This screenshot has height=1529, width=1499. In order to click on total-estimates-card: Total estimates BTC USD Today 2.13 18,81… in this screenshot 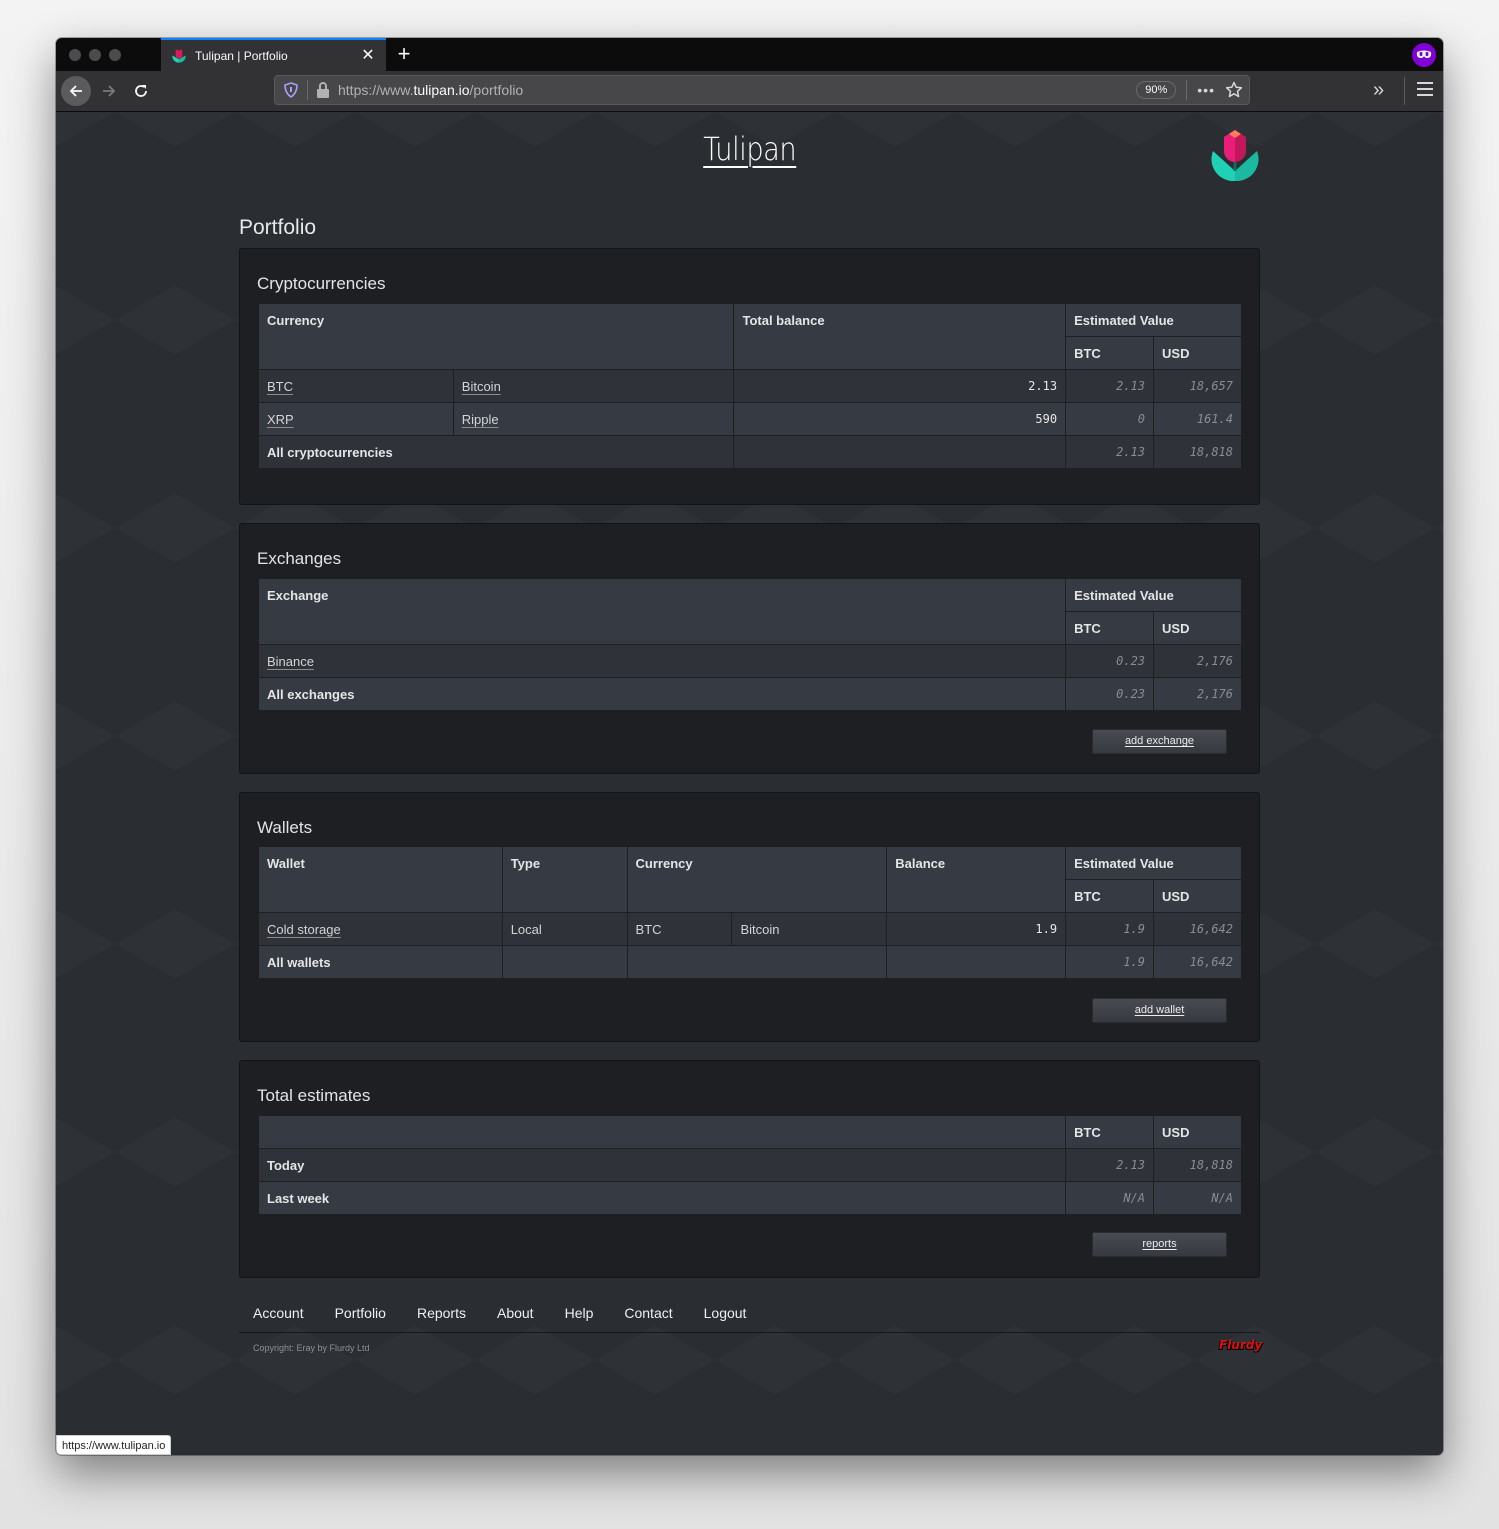, I will do `click(749, 1169)`.